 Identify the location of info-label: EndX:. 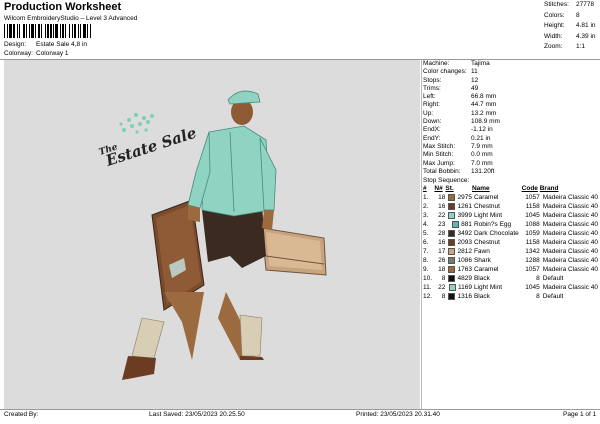
(432, 130).